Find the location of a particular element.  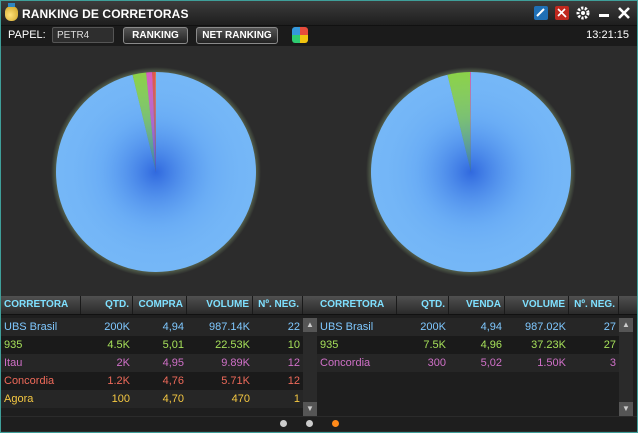

minimize-icon is located at coordinates (604, 13).